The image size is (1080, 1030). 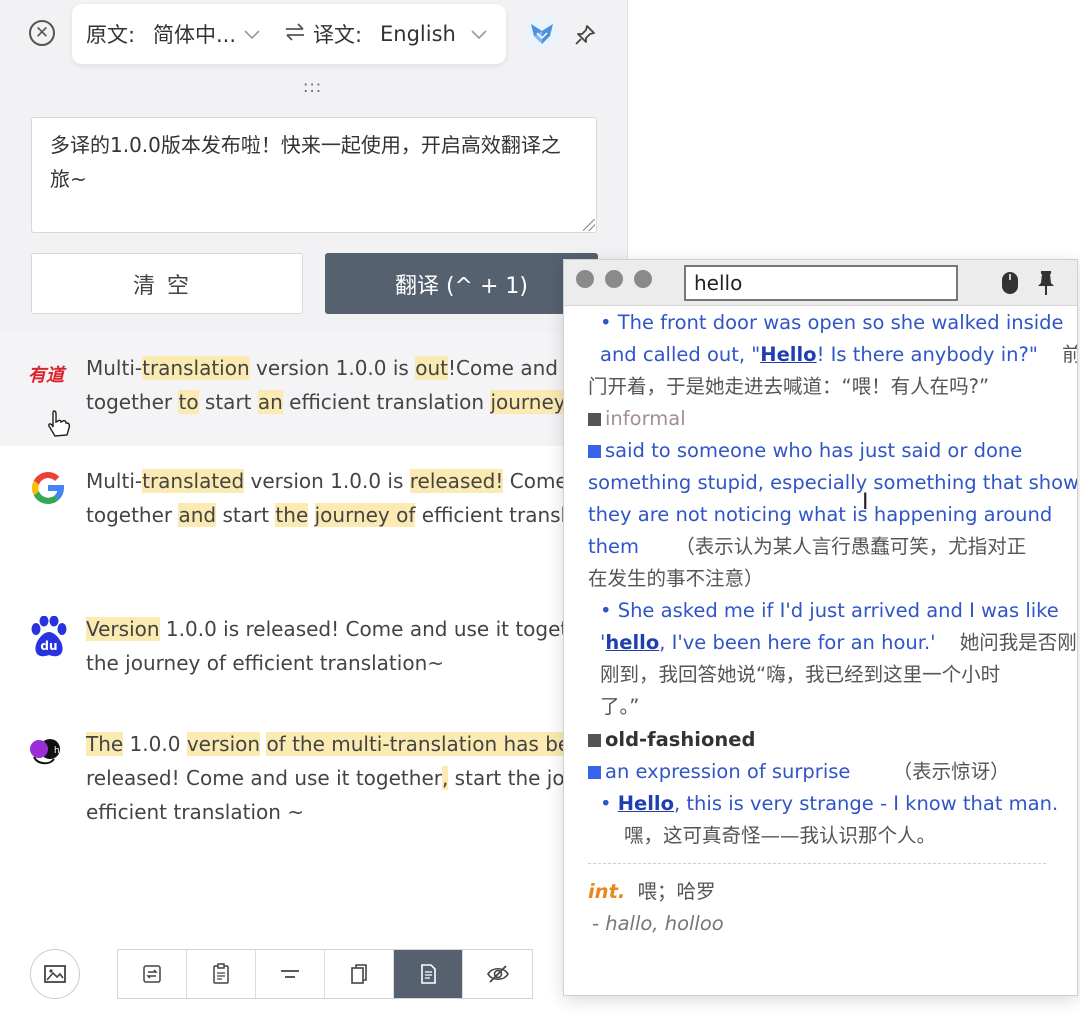 What do you see at coordinates (1010, 285) in the screenshot?
I see `mouse-icon` at bounding box center [1010, 285].